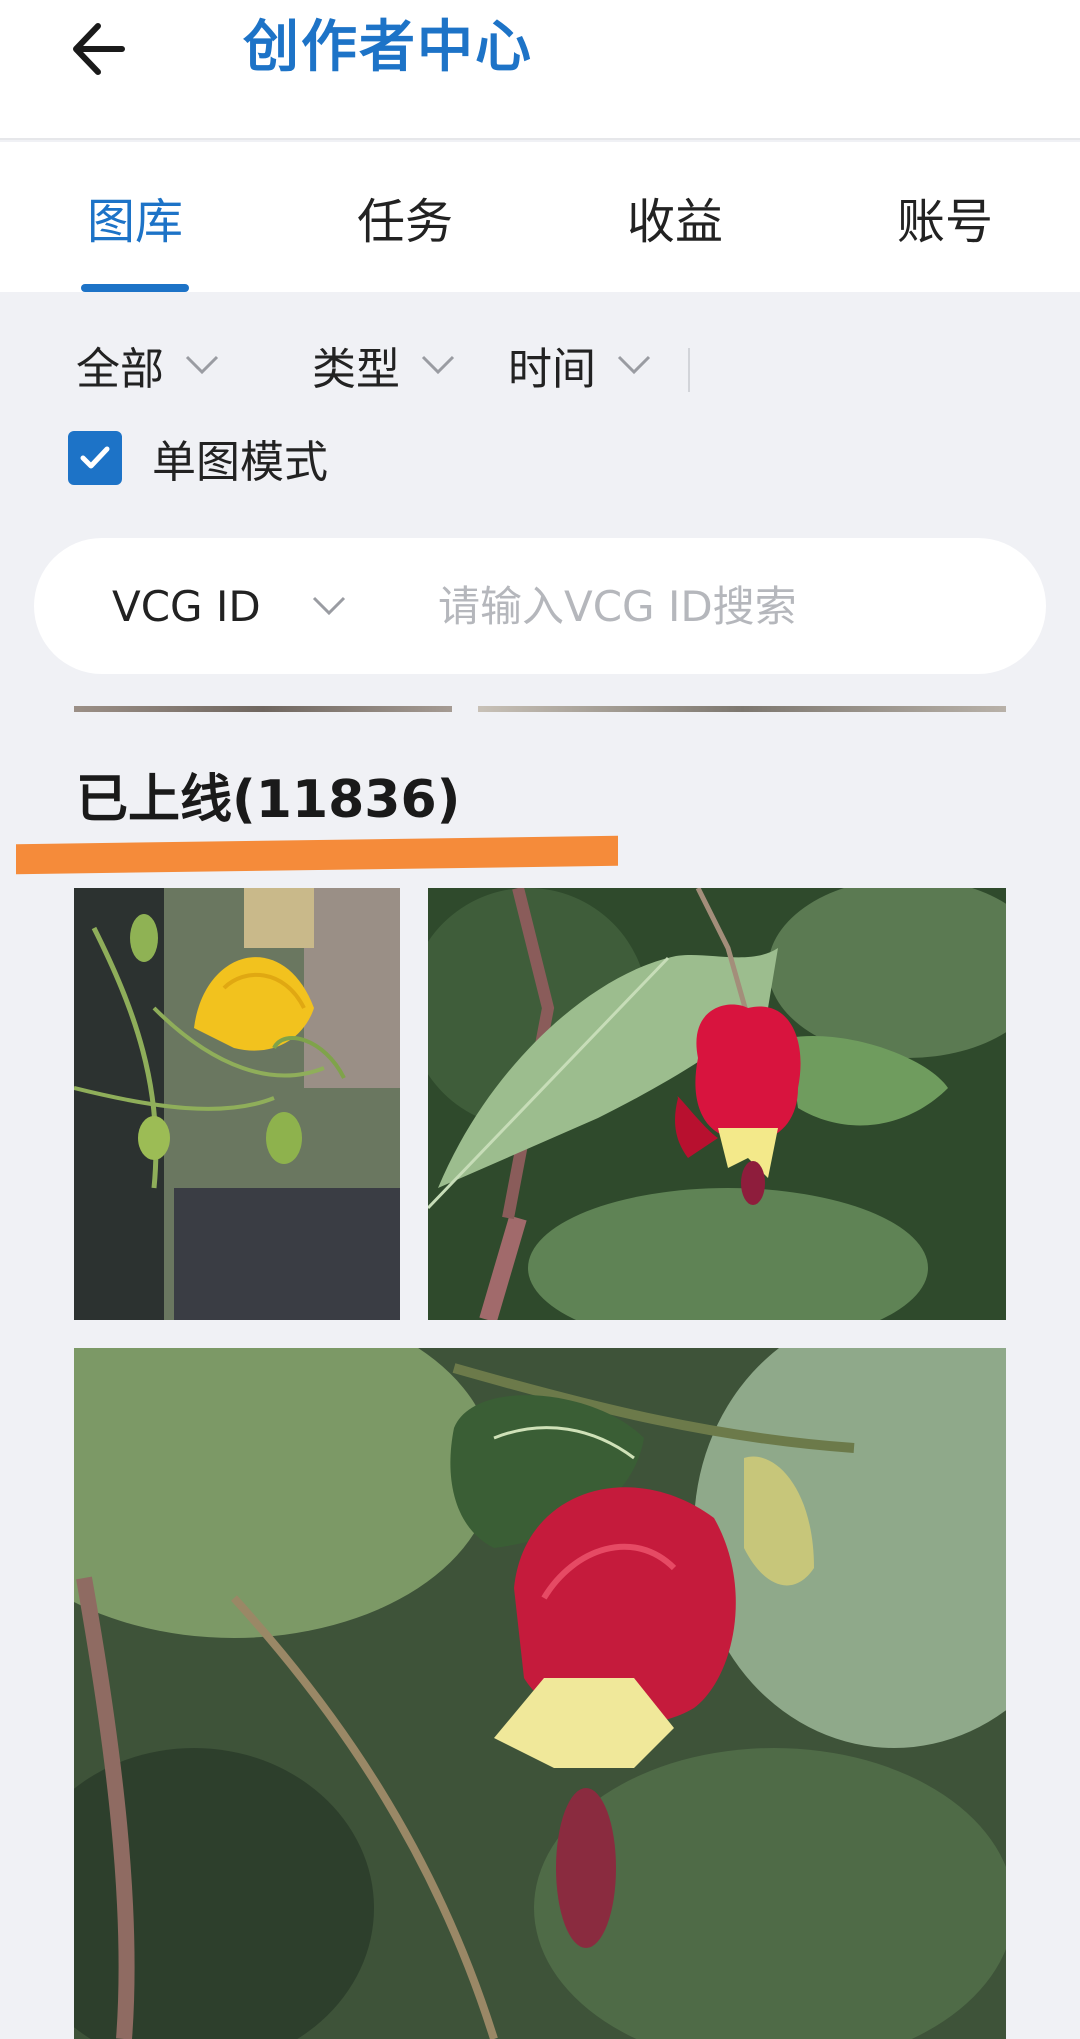  Describe the element at coordinates (552, 369) in the screenshot. I see `filter-time-label: 时间` at that location.